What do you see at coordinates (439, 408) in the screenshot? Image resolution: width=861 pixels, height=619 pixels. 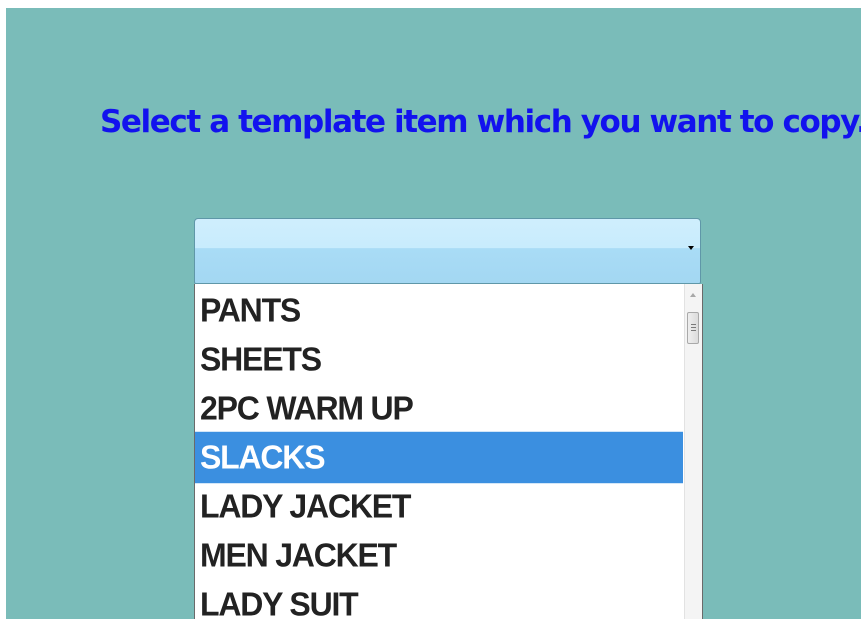 I see `option-2pc-warm-up: 2PC WARM UP` at bounding box center [439, 408].